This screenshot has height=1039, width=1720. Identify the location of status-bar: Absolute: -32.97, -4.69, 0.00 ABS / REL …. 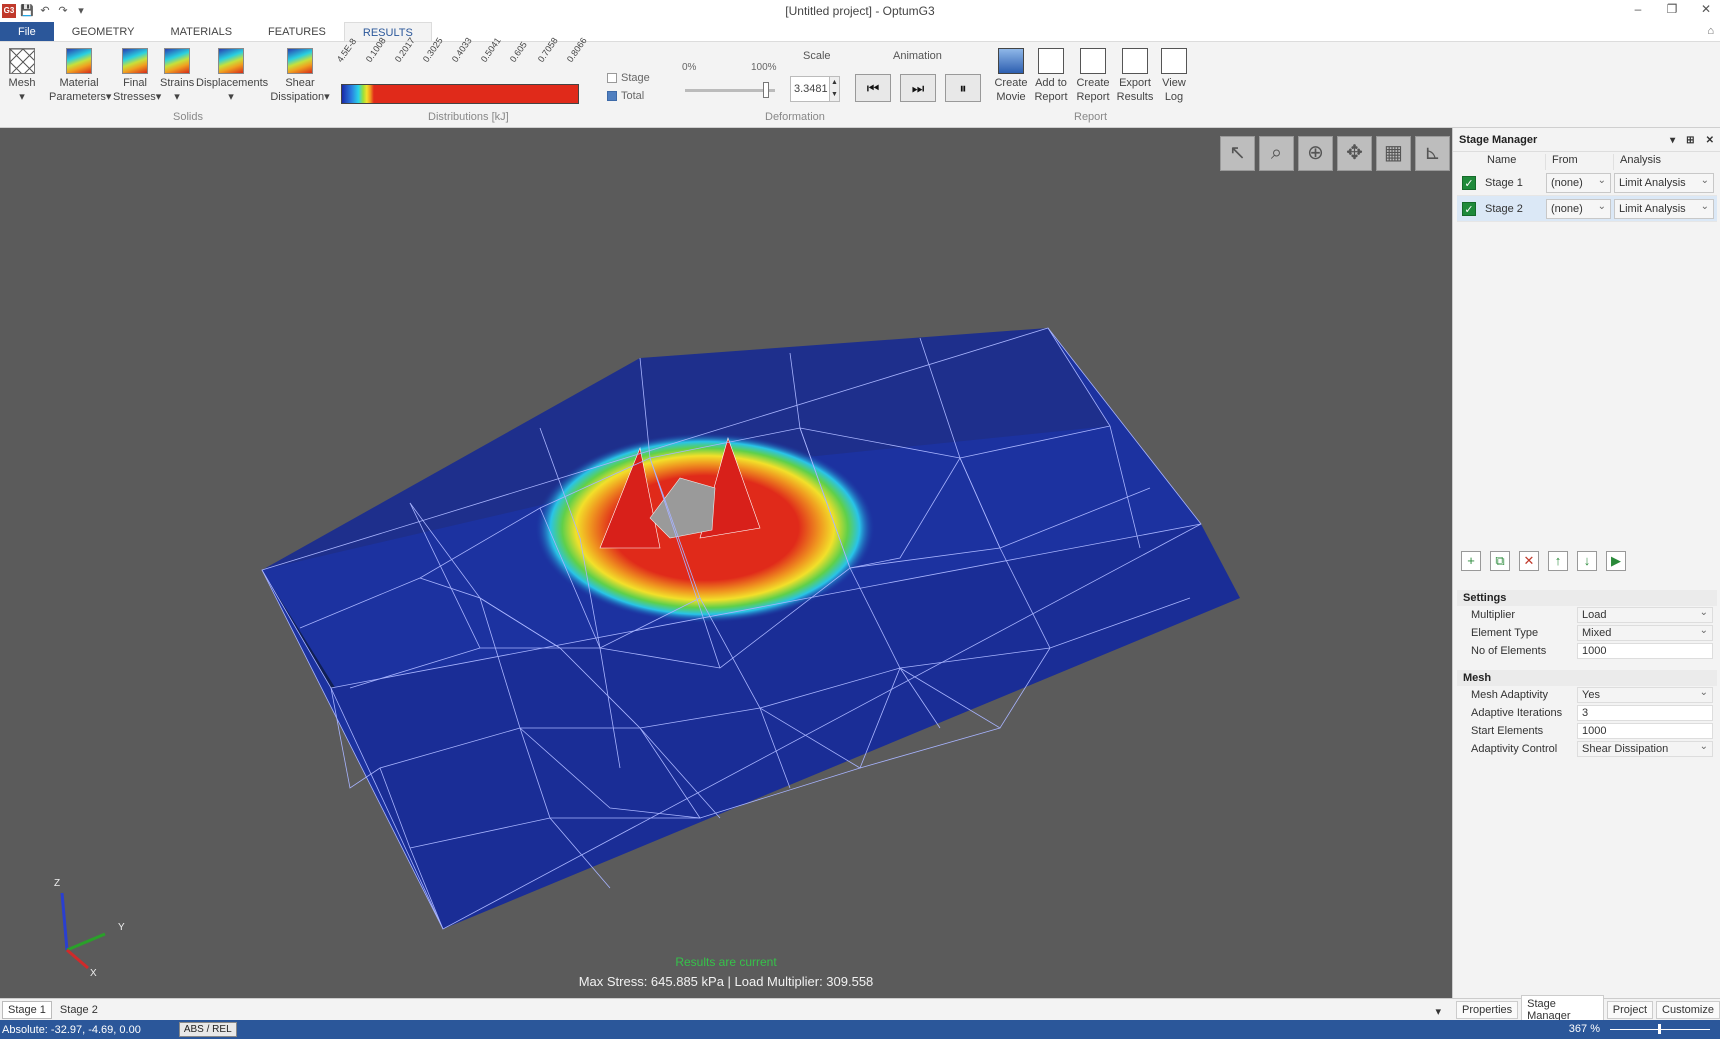
(860, 1029).